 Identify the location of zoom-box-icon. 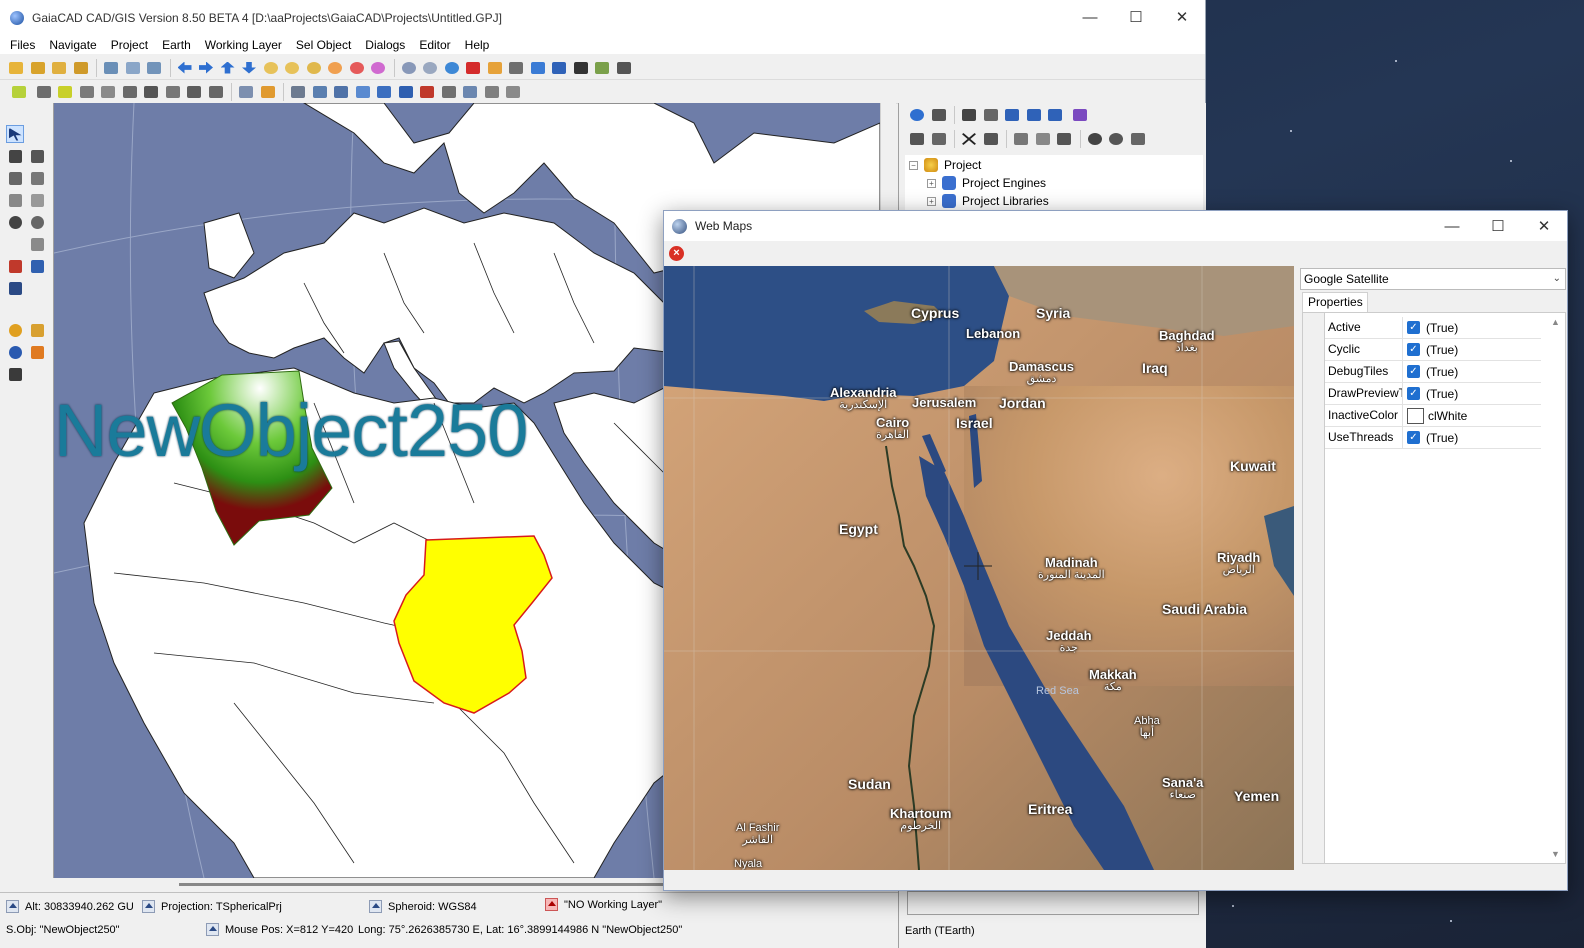
(37, 352).